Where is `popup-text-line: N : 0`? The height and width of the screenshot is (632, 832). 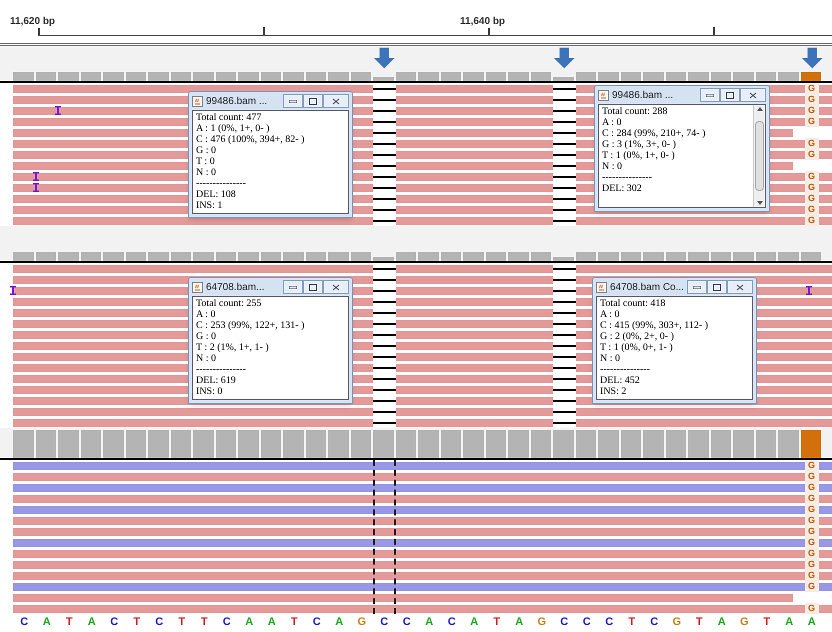
popup-text-line: N : 0 is located at coordinates (206, 358).